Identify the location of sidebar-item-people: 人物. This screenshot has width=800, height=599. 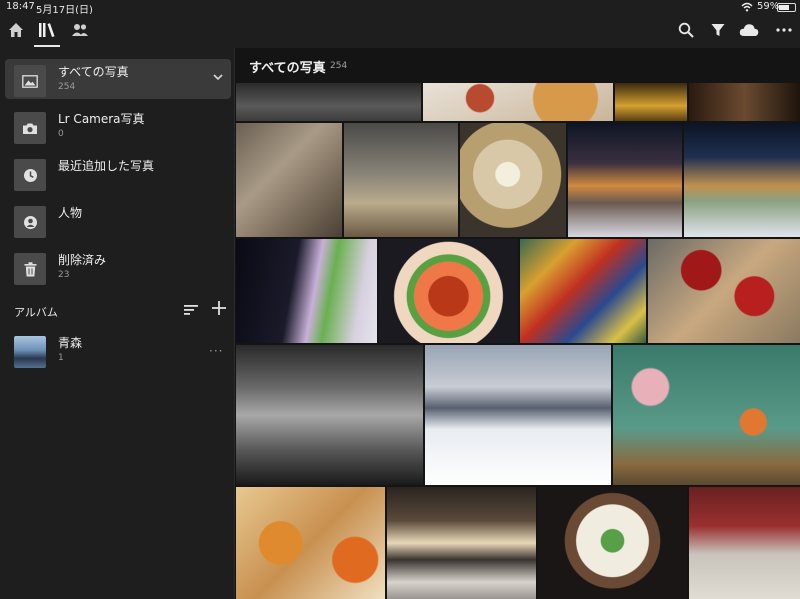
(118, 220).